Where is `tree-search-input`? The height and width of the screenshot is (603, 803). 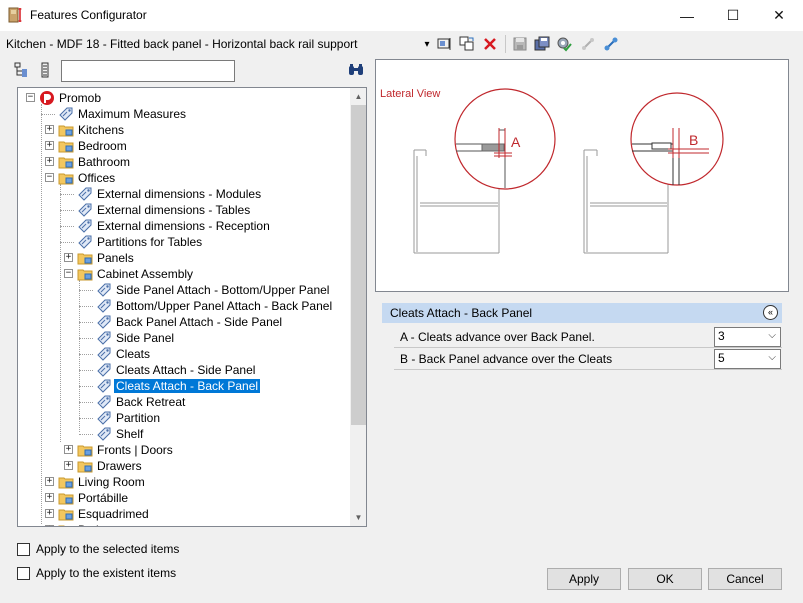
tree-search-input is located at coordinates (148, 71).